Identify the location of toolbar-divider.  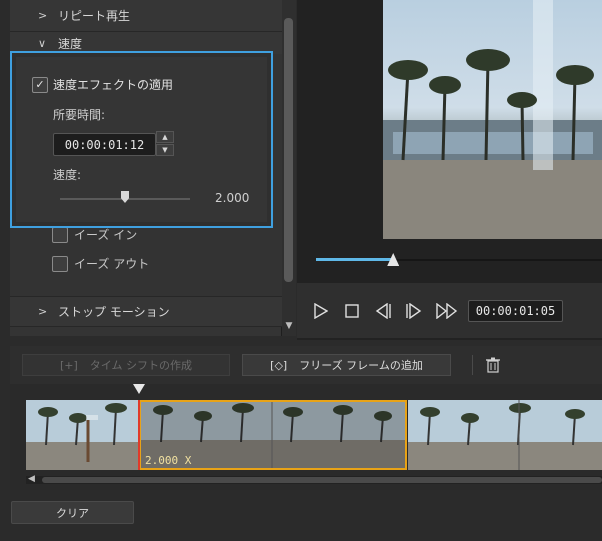
(472, 365).